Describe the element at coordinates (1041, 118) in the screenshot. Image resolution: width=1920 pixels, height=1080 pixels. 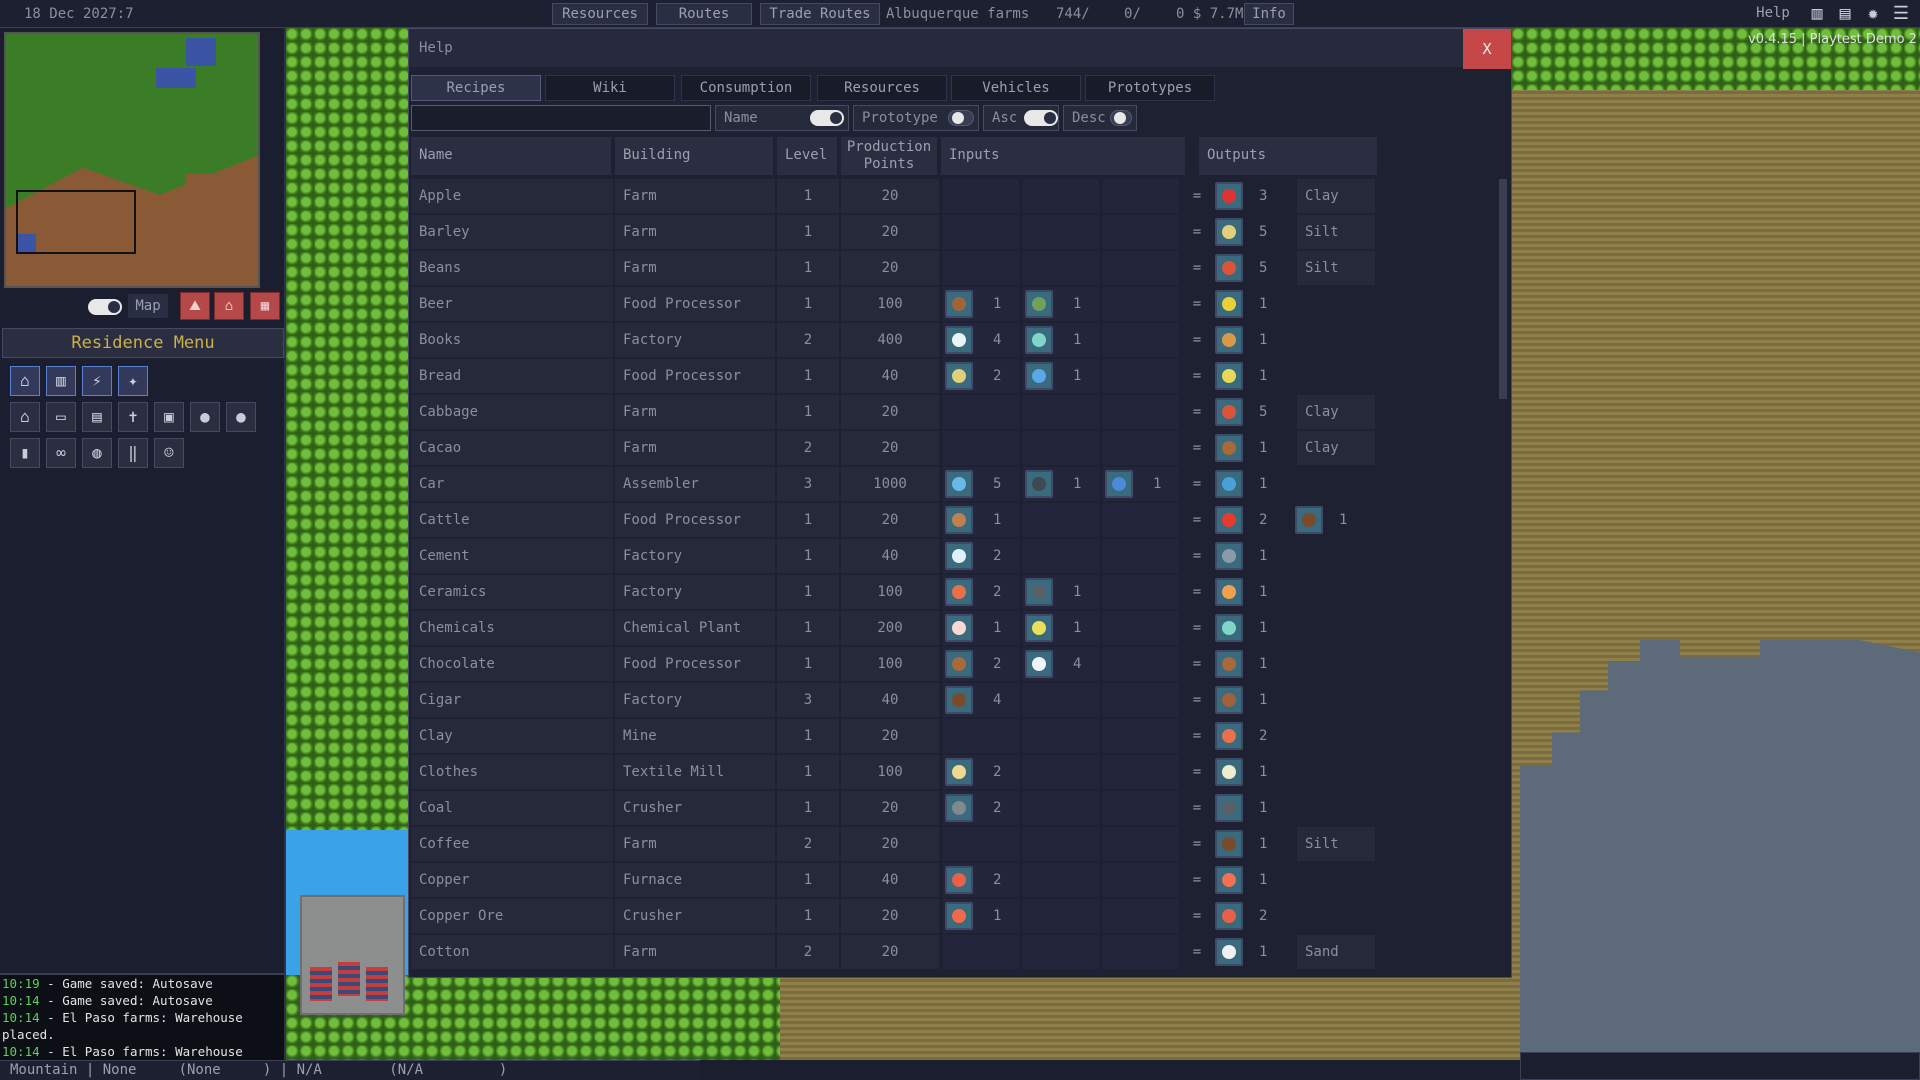
I see `asc-toggle` at that location.